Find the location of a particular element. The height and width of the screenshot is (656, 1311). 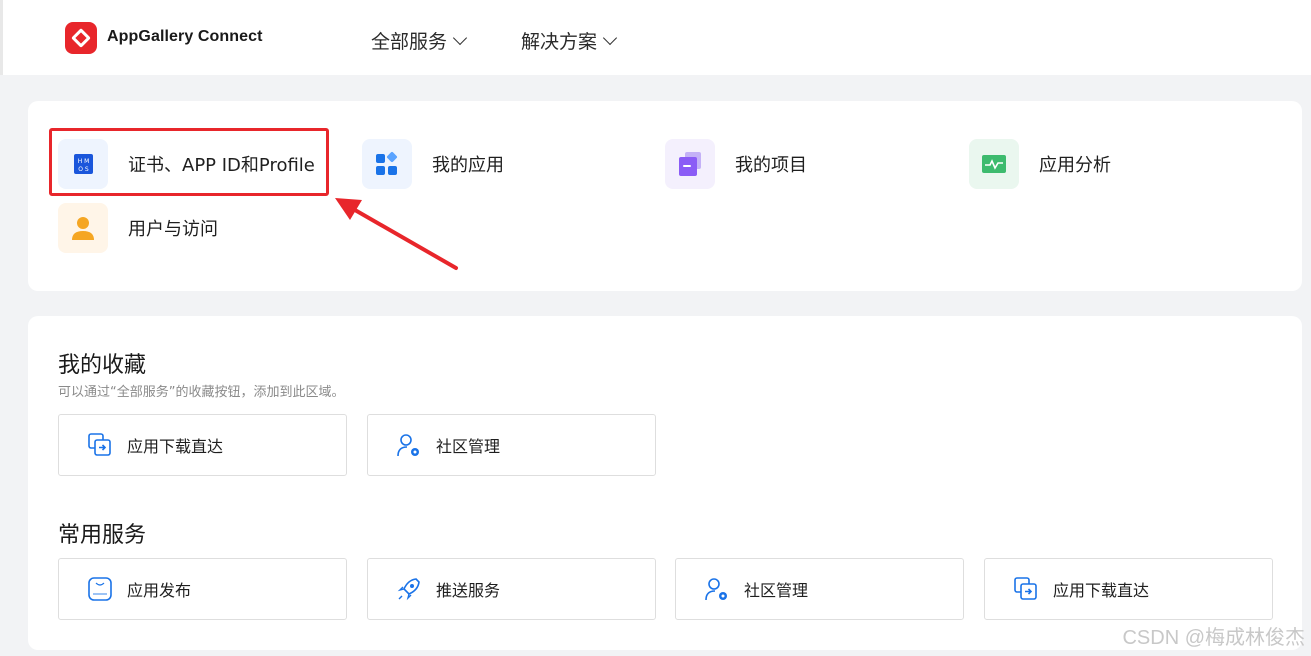

common-community-manage: 社区管理 is located at coordinates (819, 589).